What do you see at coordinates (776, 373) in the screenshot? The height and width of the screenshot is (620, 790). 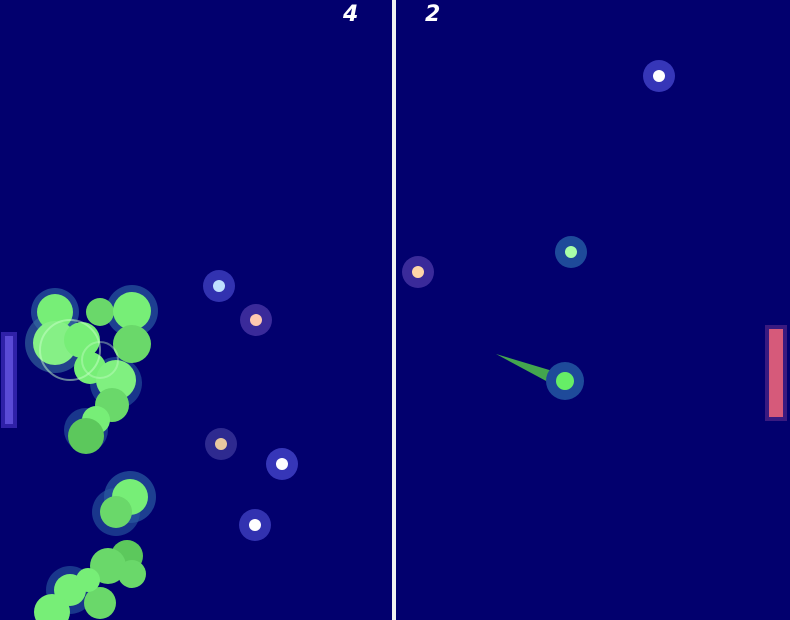 I see `right-paddle` at bounding box center [776, 373].